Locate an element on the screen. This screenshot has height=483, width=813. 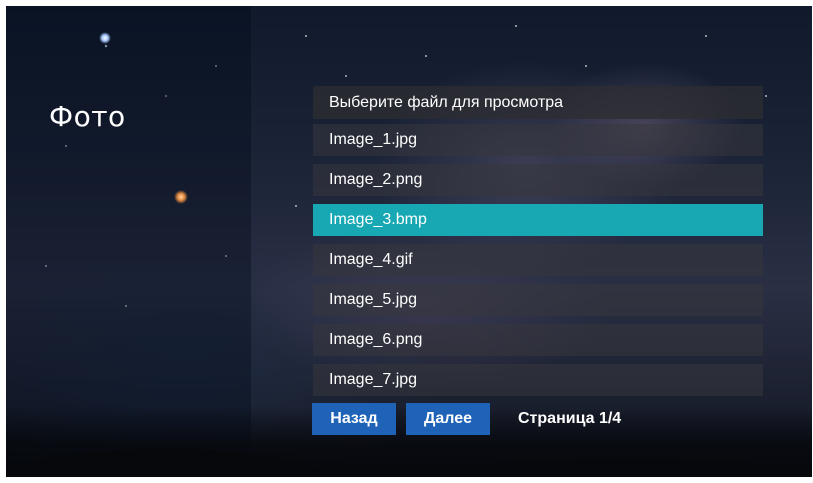
file-item: Image_6.png is located at coordinates (538, 340).